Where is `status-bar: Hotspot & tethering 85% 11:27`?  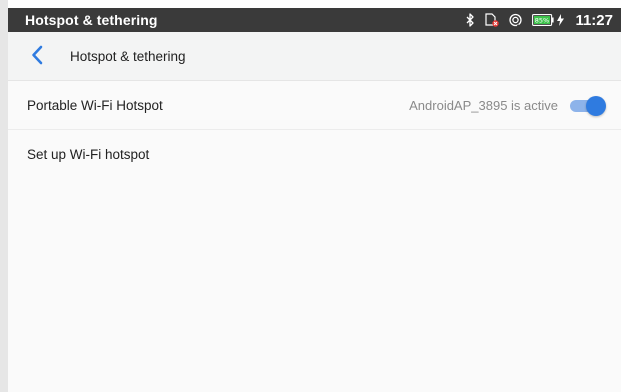
status-bar: Hotspot & tethering 85% 11:27 is located at coordinates (314, 20).